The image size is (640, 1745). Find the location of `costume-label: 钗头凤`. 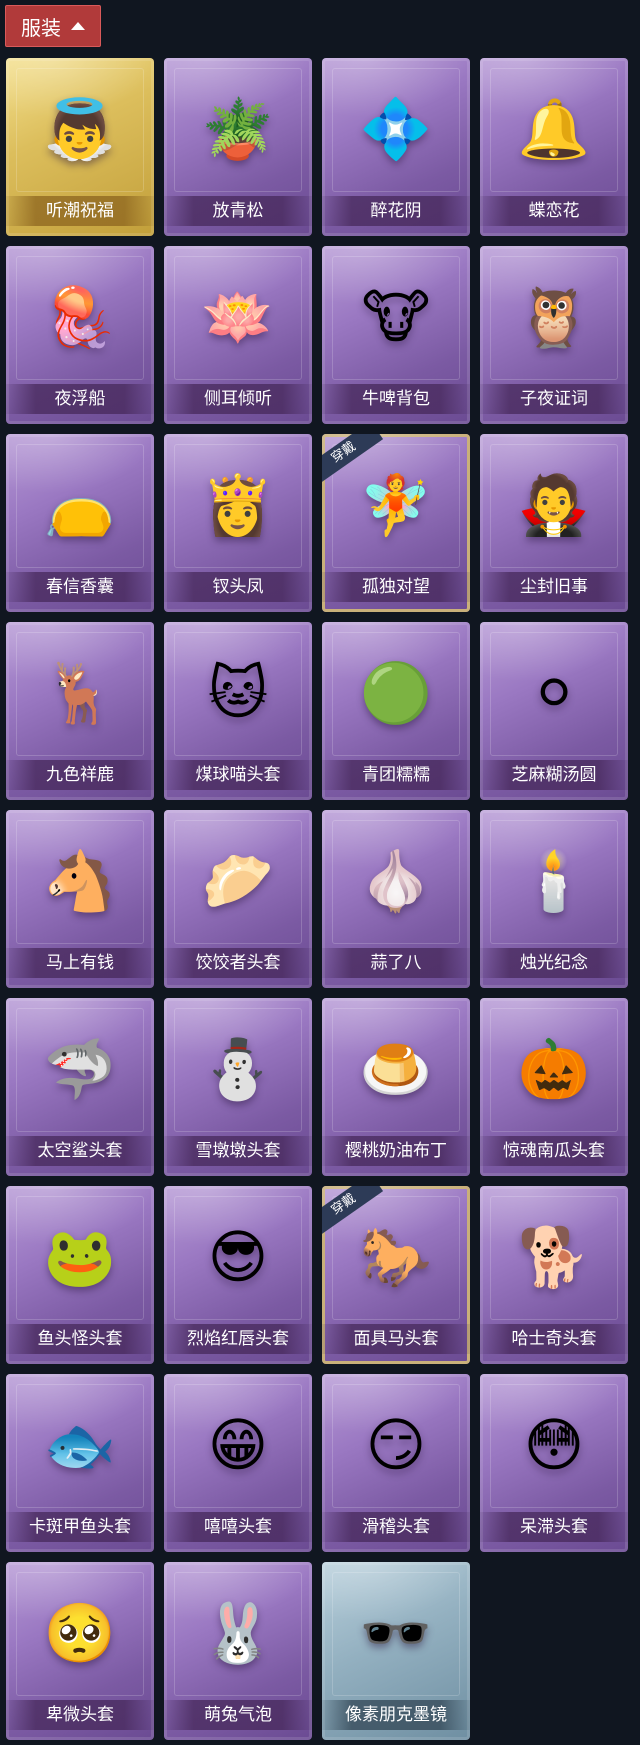

costume-label: 钗头凤 is located at coordinates (238, 587).